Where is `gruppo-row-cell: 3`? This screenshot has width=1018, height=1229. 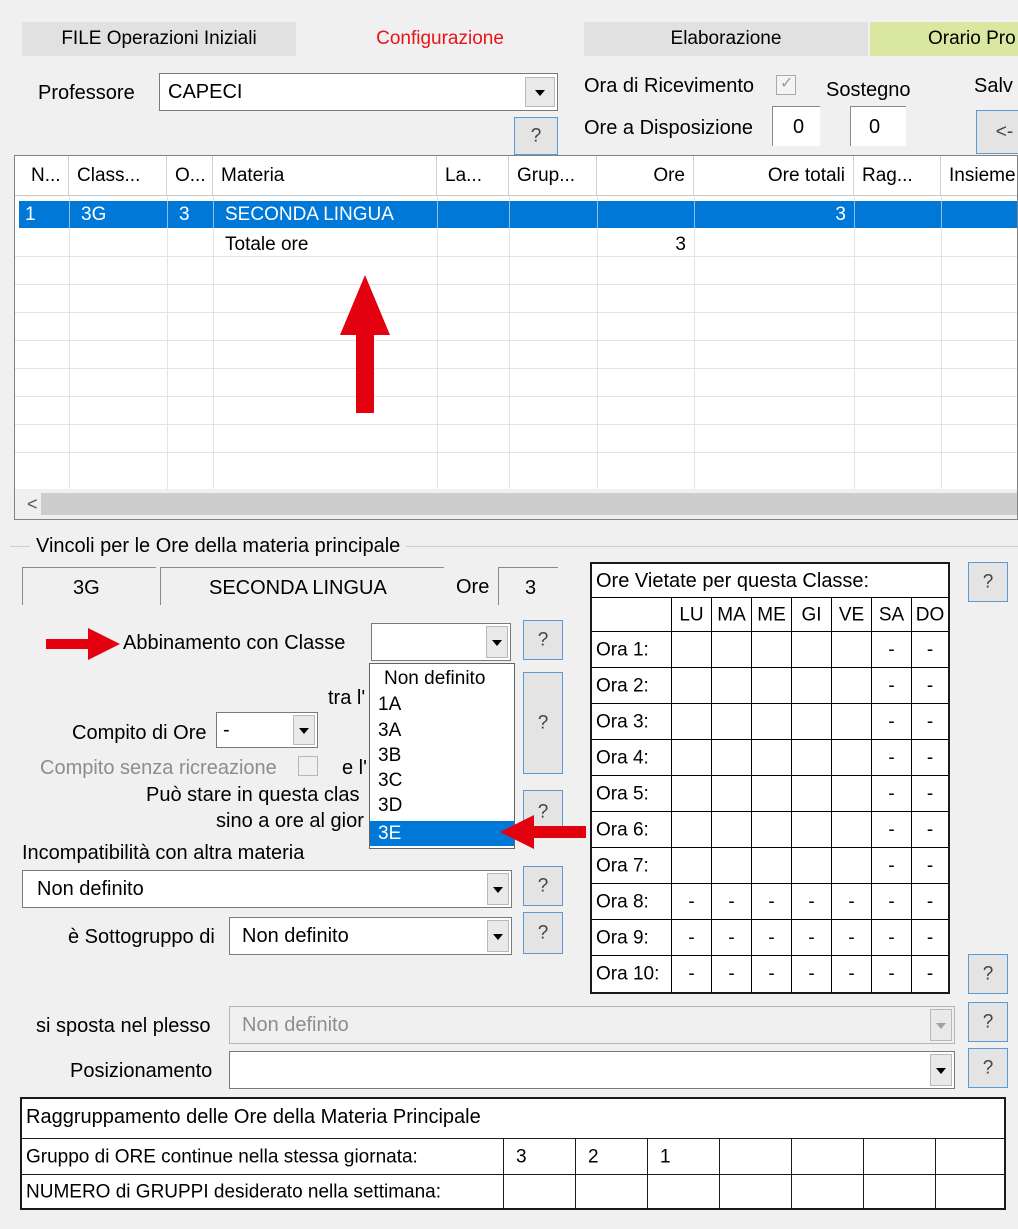
gruppo-row-cell: 3 is located at coordinates (540, 1157).